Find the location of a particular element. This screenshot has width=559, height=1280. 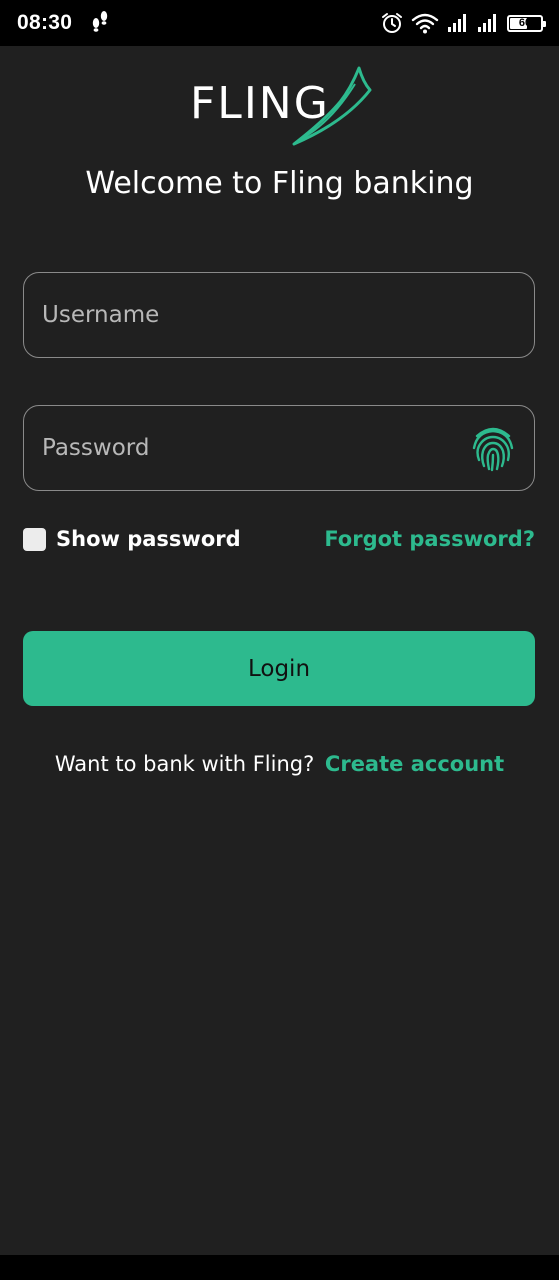

forgot-password-link: Forgot password? is located at coordinates (429, 539).